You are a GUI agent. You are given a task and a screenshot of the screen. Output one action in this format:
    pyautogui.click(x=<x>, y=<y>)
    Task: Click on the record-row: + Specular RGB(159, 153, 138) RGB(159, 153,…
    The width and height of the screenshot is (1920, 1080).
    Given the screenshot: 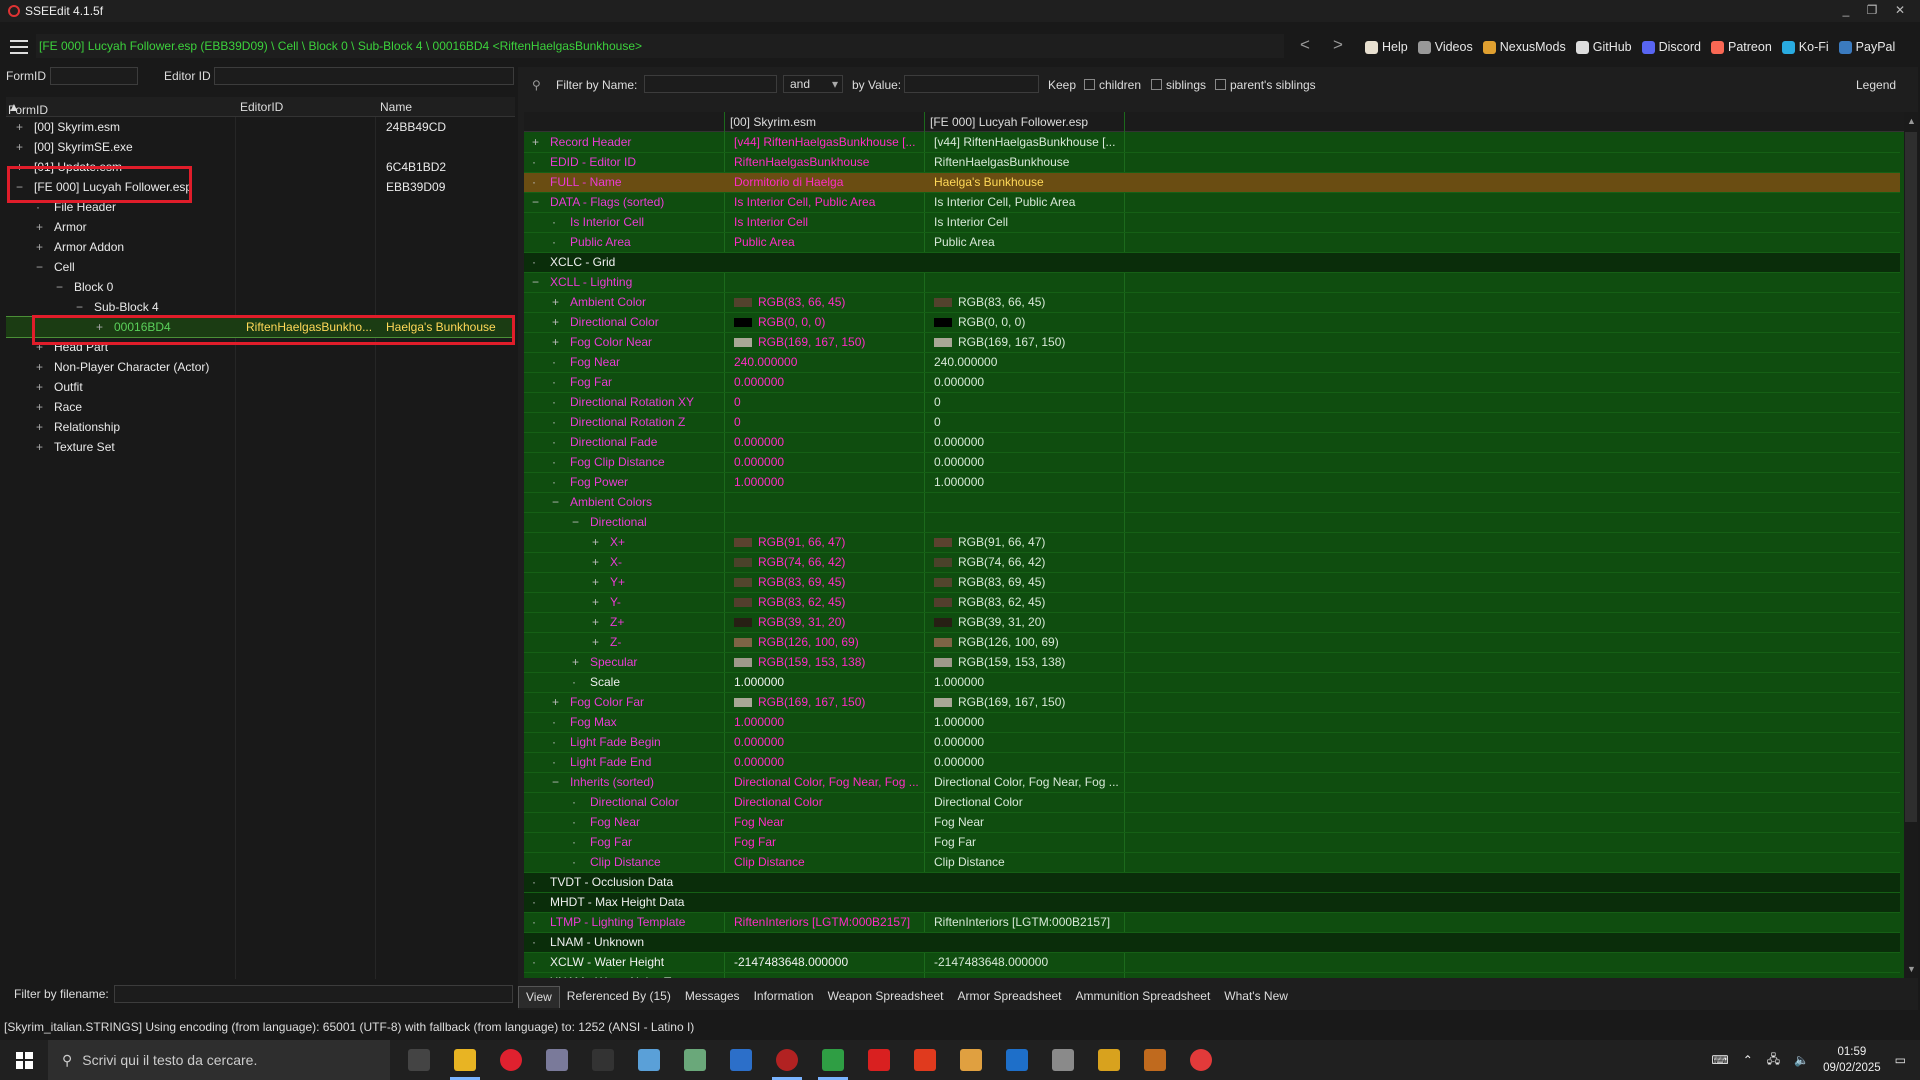 What is the action you would take?
    pyautogui.click(x=1212, y=663)
    